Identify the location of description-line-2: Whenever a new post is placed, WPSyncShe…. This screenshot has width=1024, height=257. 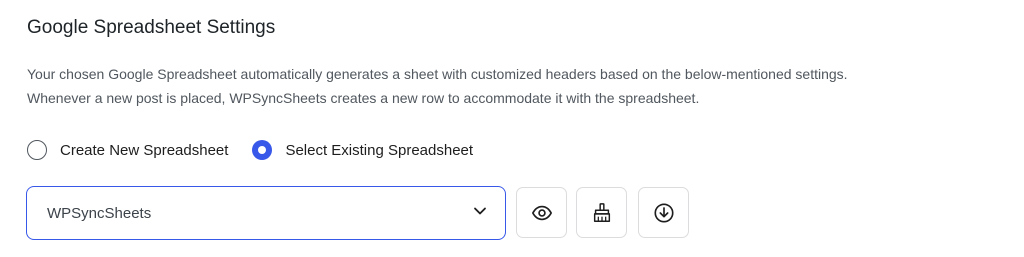
(363, 98).